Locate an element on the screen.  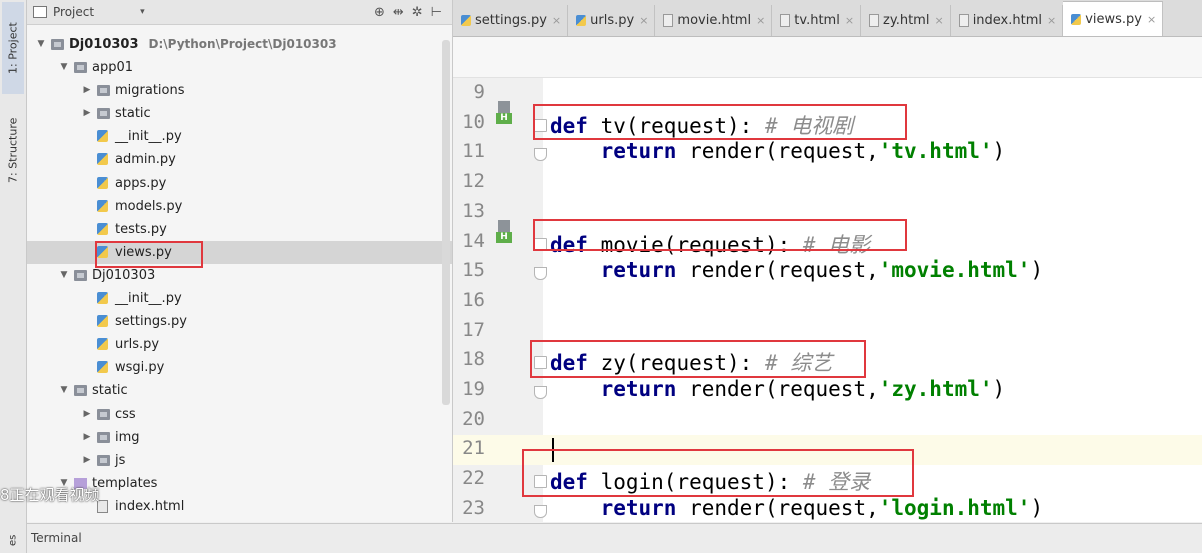
tree-item-name: migrations is located at coordinates (150, 91).